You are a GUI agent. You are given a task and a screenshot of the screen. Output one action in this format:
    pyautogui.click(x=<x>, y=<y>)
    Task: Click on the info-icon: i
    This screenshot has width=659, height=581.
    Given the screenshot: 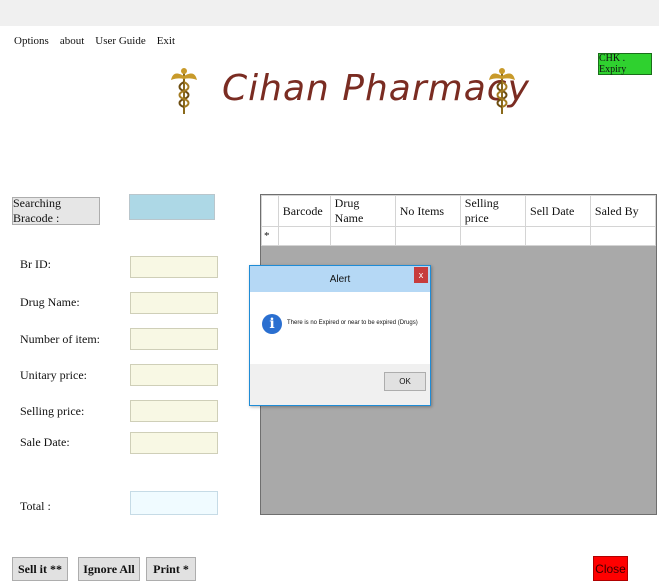 What is the action you would take?
    pyautogui.click(x=272, y=324)
    